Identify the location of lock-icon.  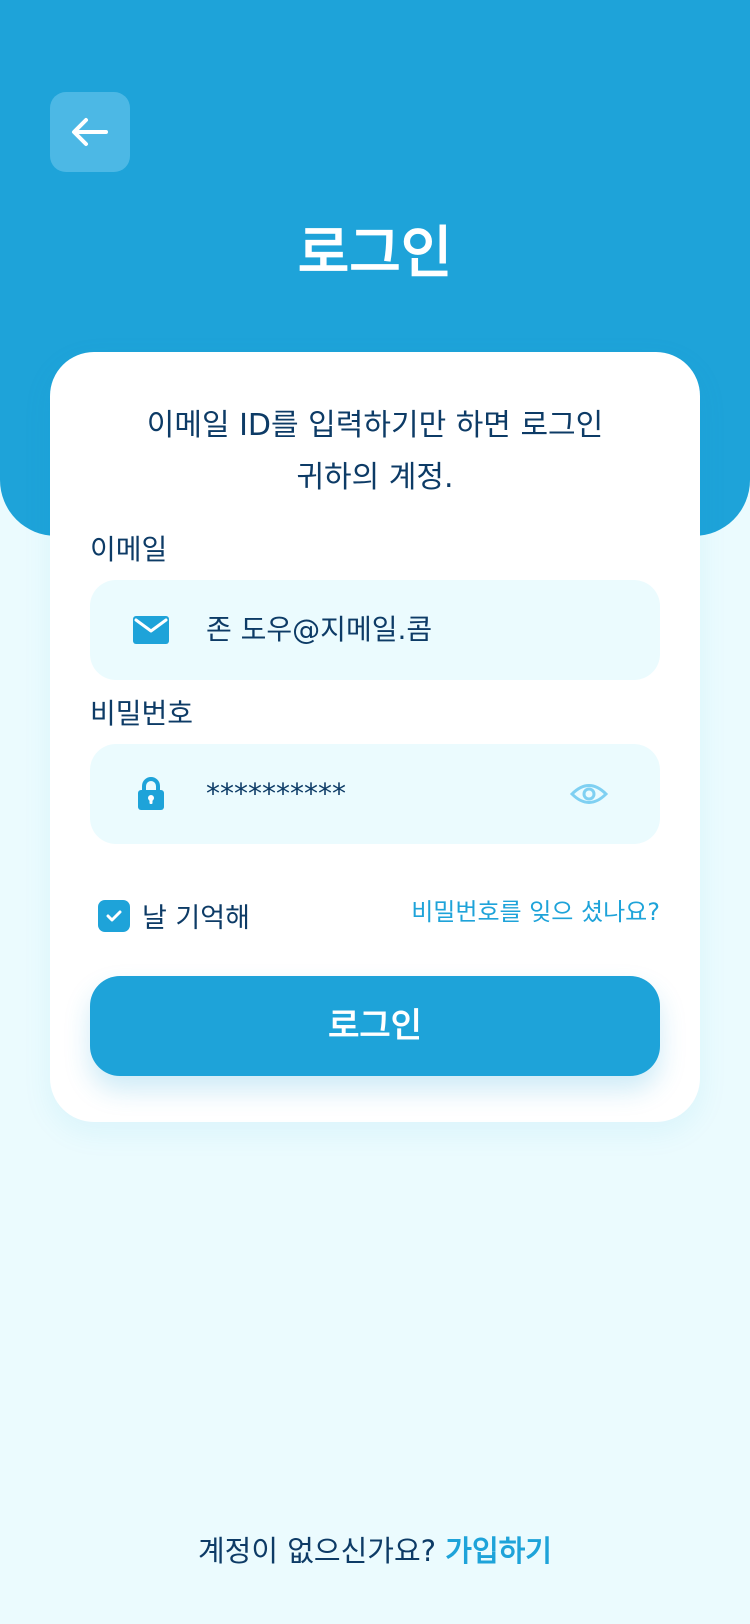
(151, 794).